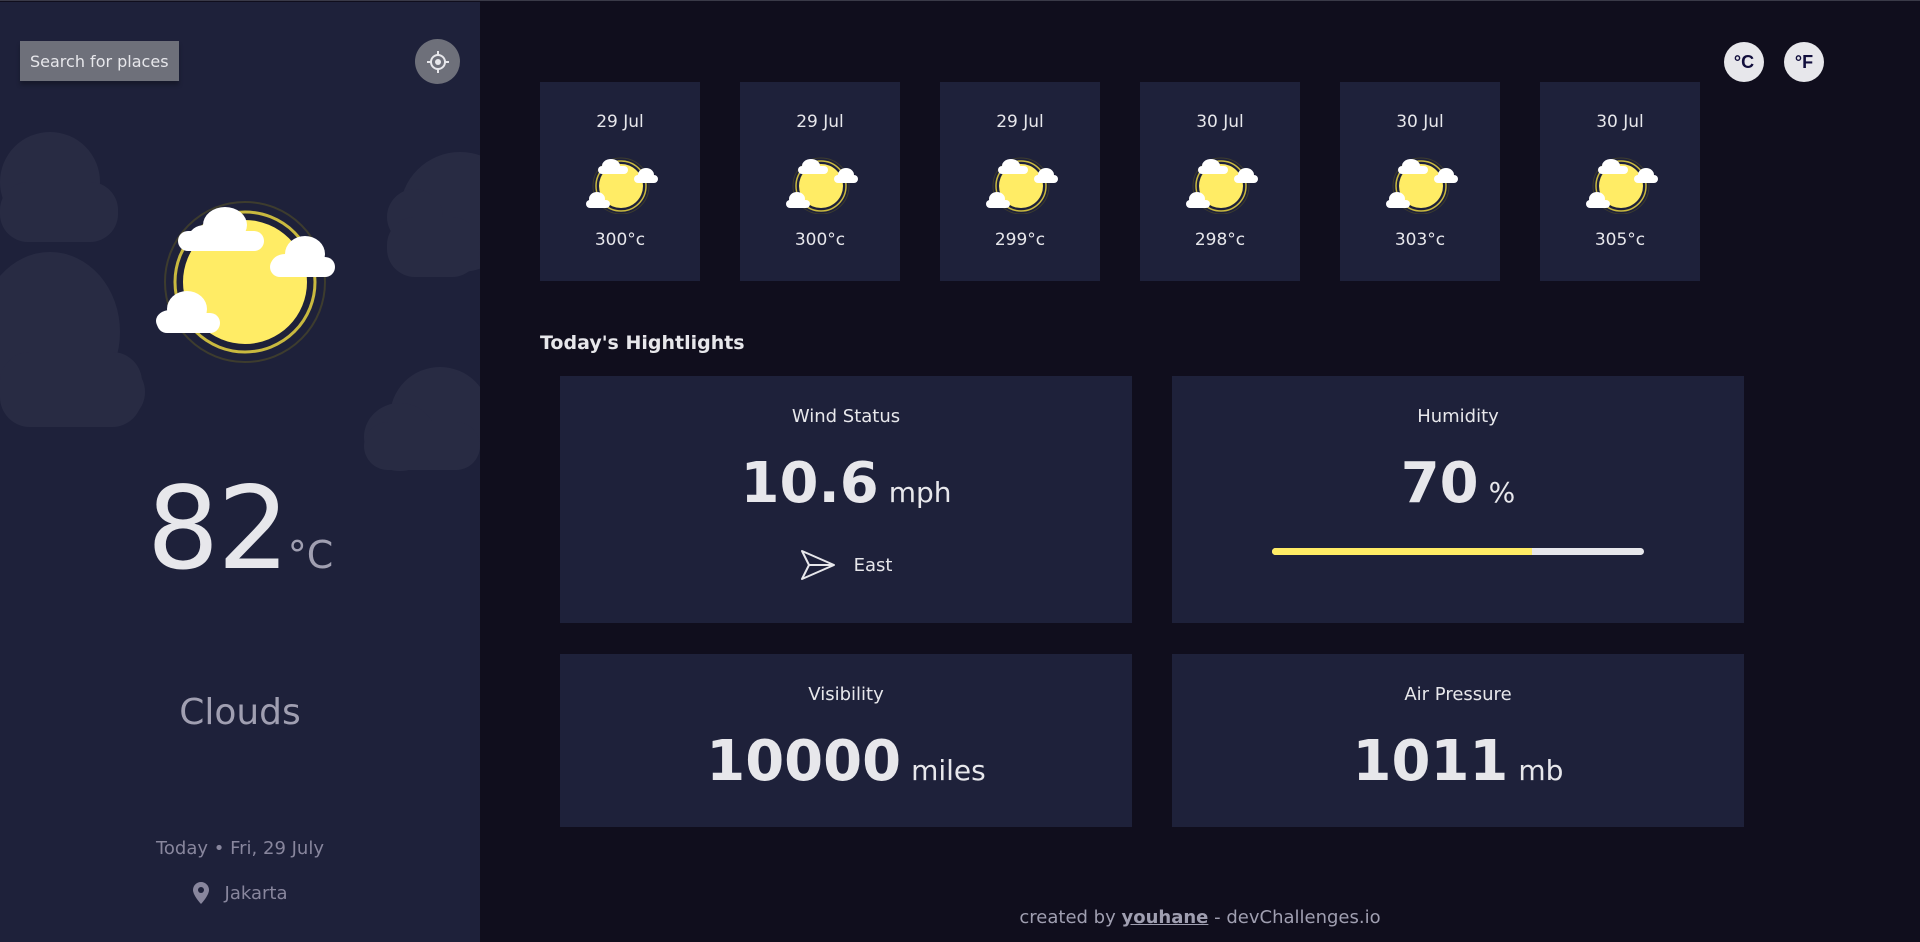 The image size is (1920, 942). What do you see at coordinates (218, 528) in the screenshot?
I see `temperature-value: 82` at bounding box center [218, 528].